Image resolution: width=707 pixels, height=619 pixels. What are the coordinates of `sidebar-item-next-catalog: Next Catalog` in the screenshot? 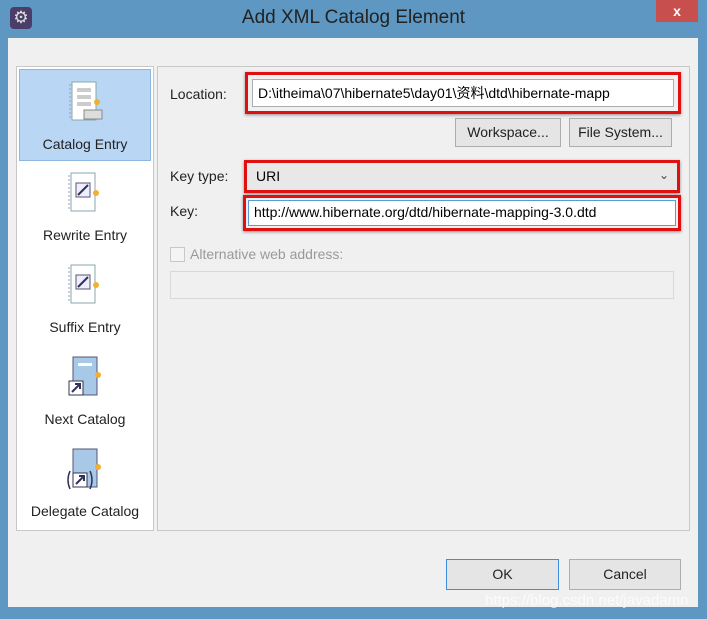 It's located at (85, 391).